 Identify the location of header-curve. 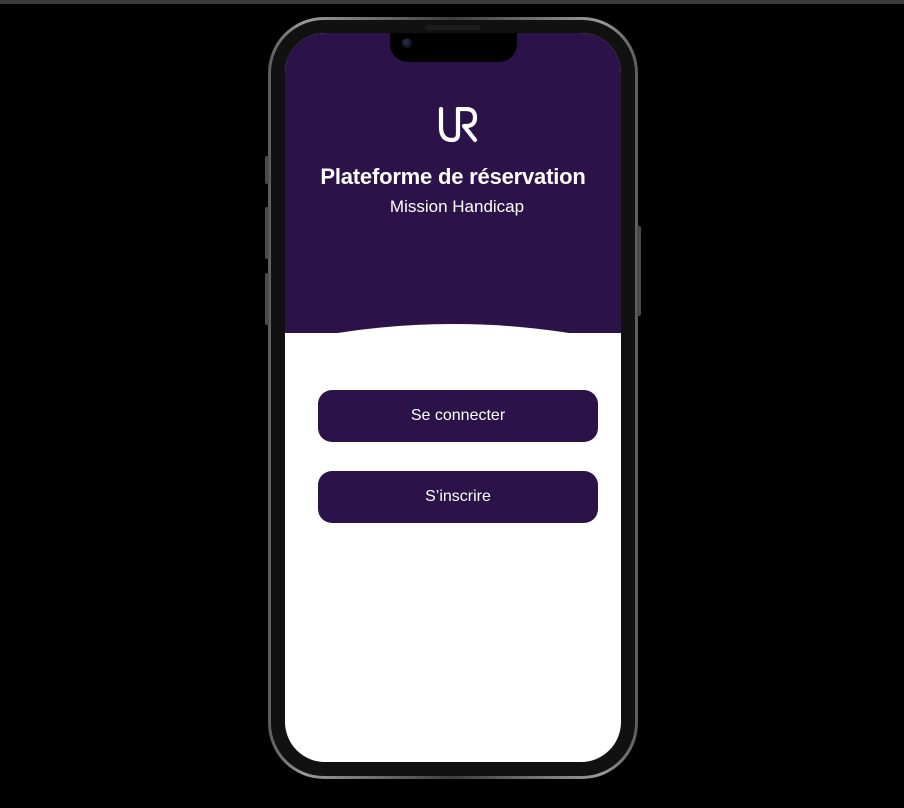
(453, 345).